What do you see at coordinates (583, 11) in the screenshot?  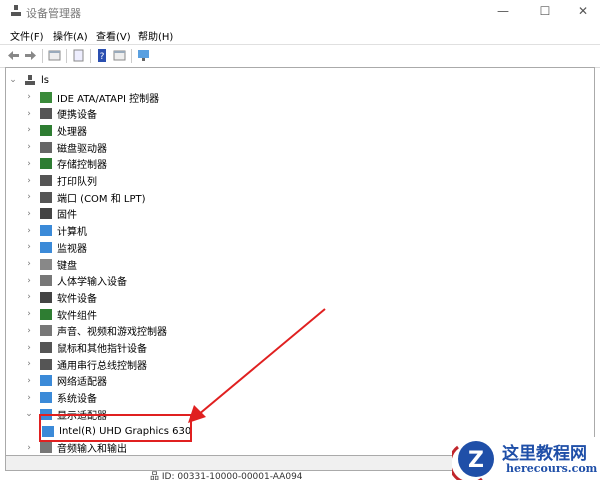 I see `close-button: ✕` at bounding box center [583, 11].